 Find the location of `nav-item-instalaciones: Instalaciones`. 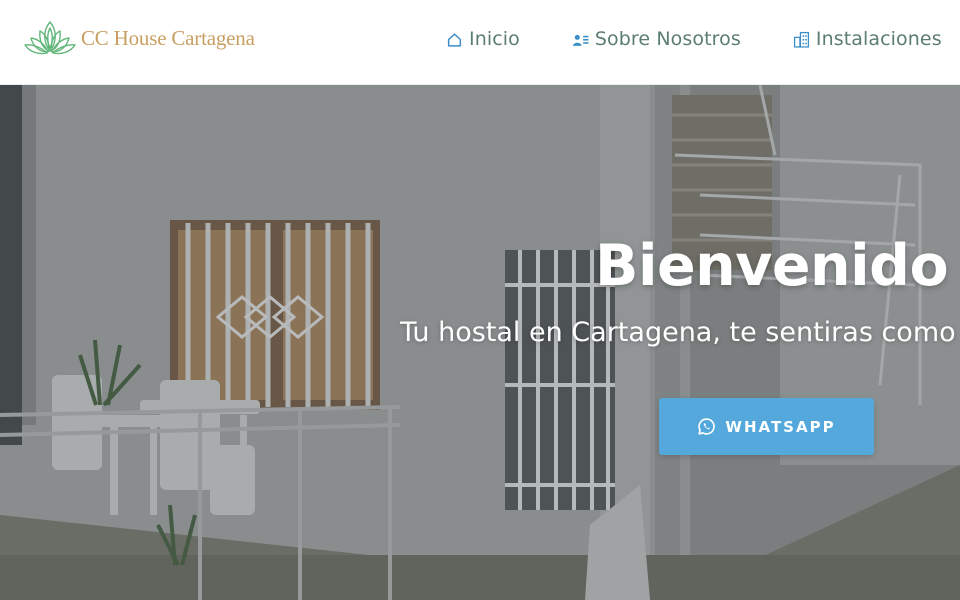

nav-item-instalaciones: Instalaciones is located at coordinates (867, 39).